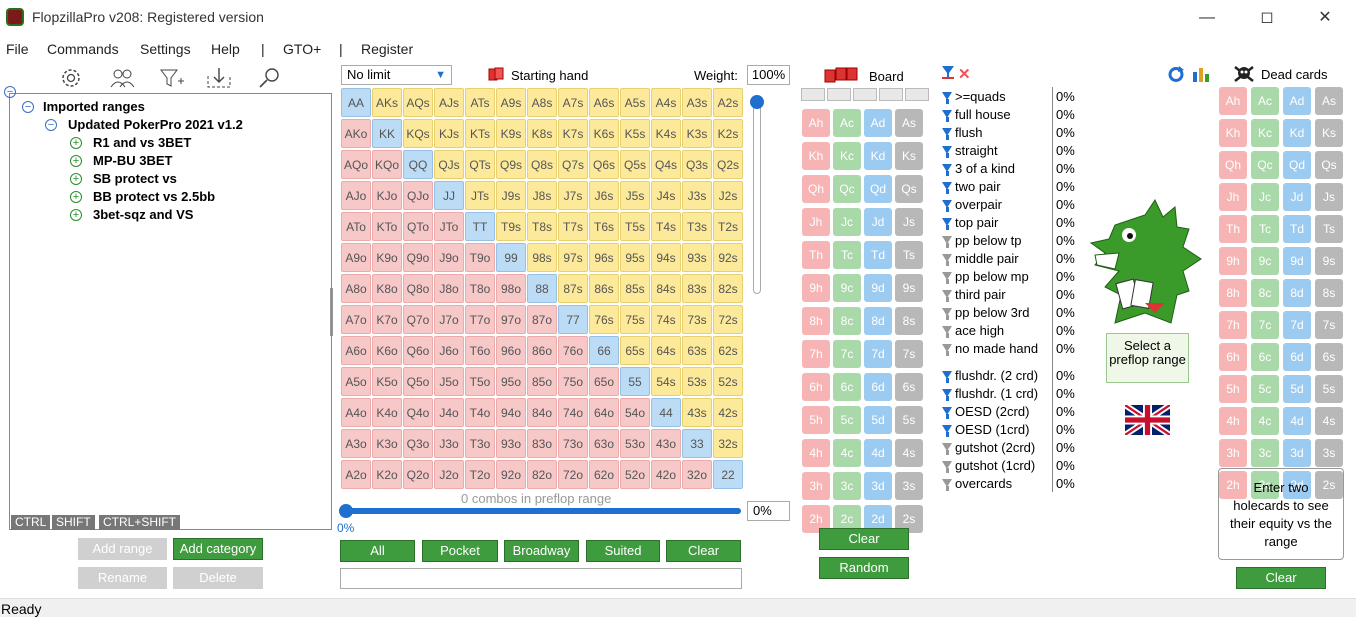 Image resolution: width=1356 pixels, height=617 pixels. What do you see at coordinates (635, 164) in the screenshot?
I see `hand-cell-Q5s: Q5s` at bounding box center [635, 164].